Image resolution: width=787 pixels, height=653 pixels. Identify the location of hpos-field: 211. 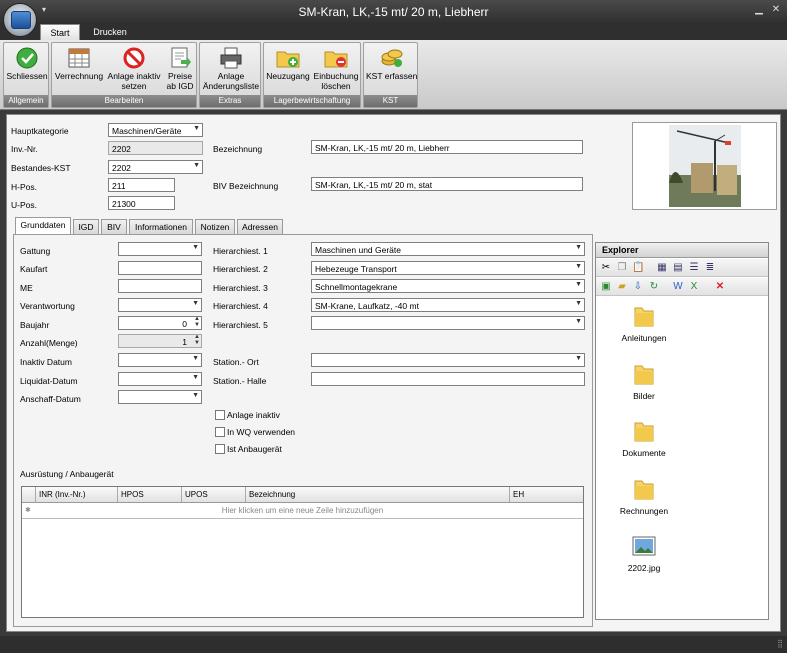
(141, 185).